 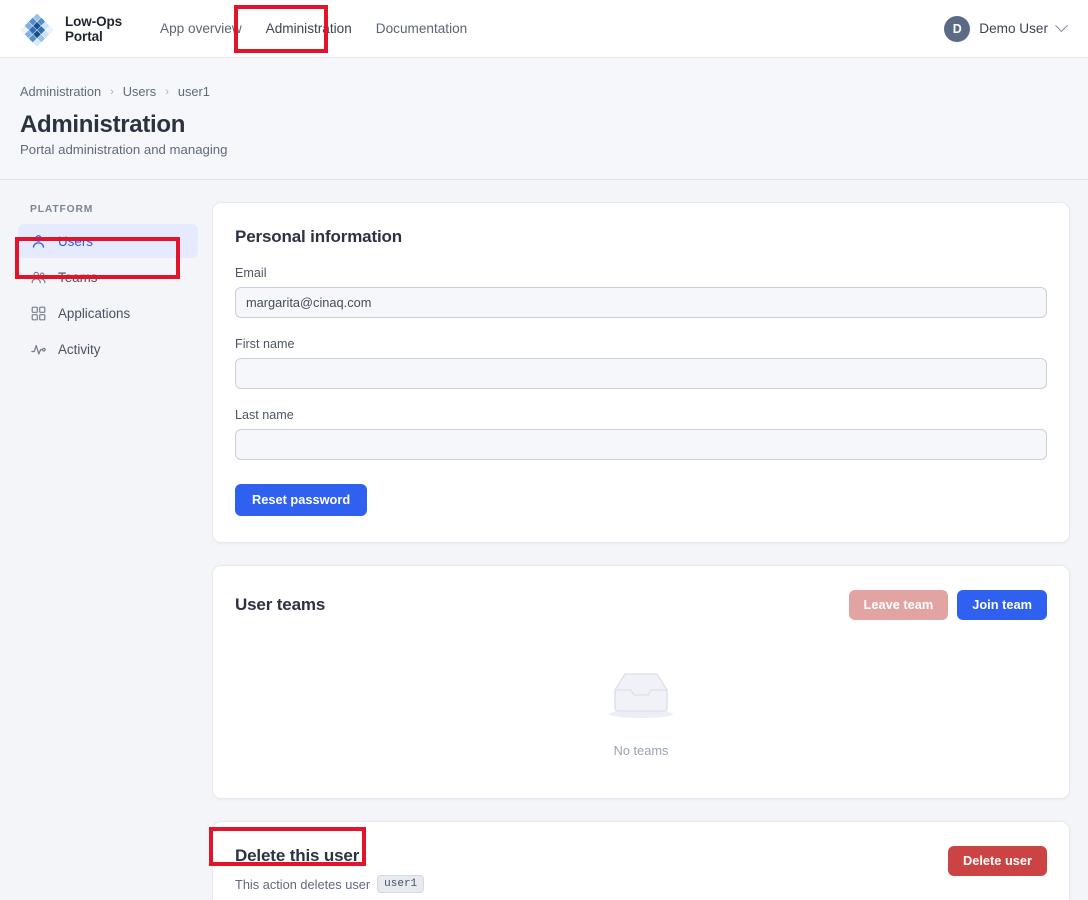 I want to click on users-group-icon, so click(x=38, y=277).